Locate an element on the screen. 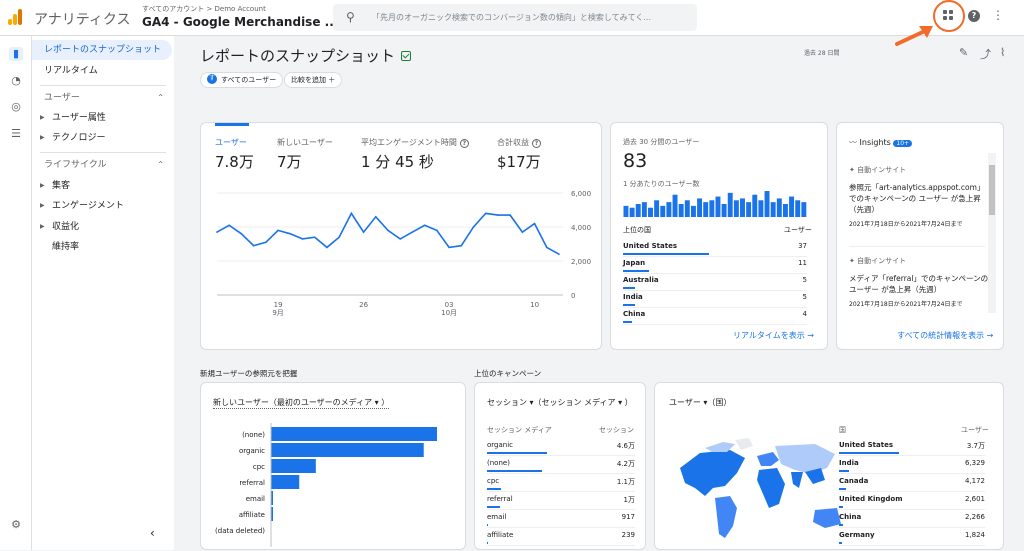  nav-acquisition: ▶ 集客 is located at coordinates (102, 186).